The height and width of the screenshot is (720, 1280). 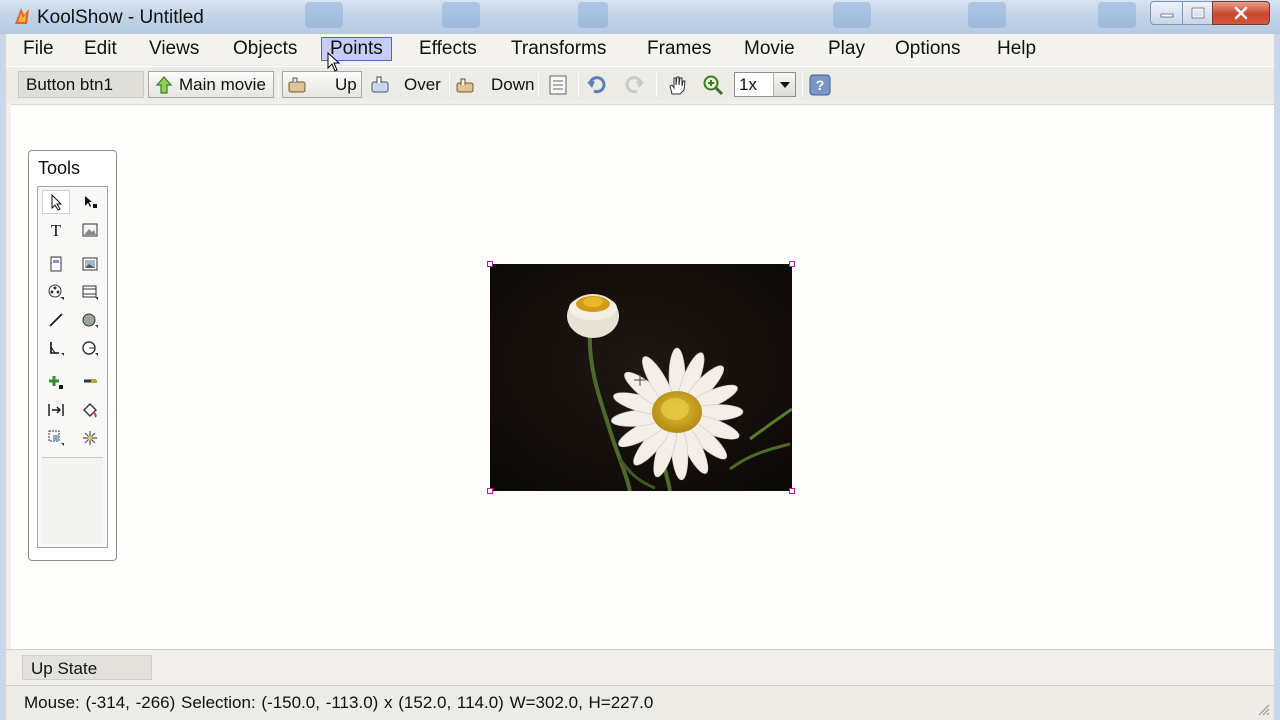 I want to click on text-tool: T, so click(x=56, y=230).